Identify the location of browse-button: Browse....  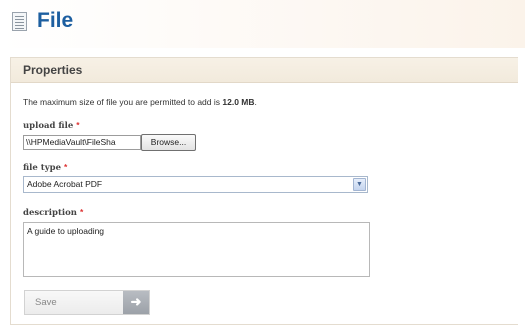
(168, 142).